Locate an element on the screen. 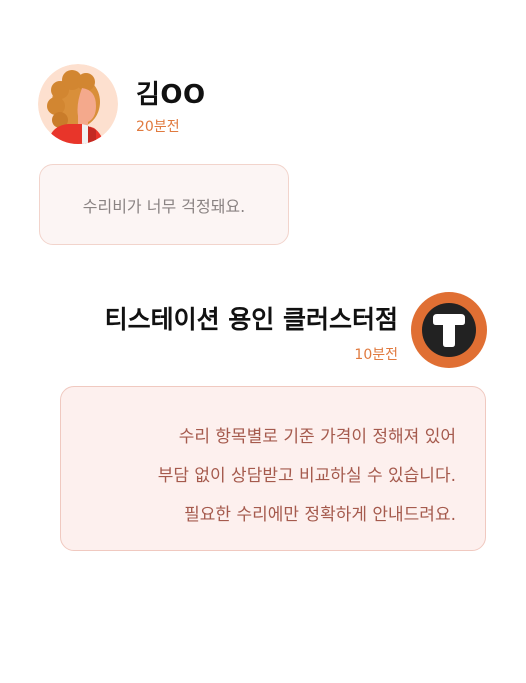 This screenshot has height=683, width=526. user-message-text: 수리비가 너무 걱정돼요. is located at coordinates (164, 206).